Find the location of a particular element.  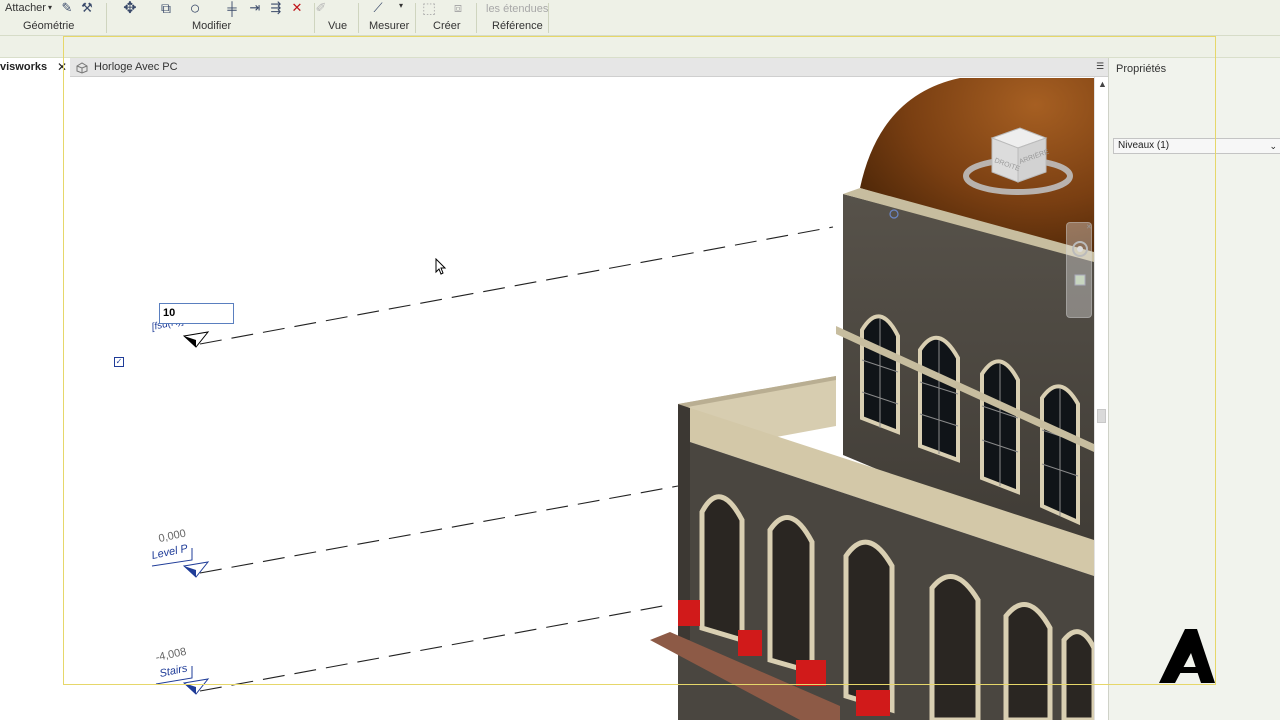

level-head-top is located at coordinates (196, 339).